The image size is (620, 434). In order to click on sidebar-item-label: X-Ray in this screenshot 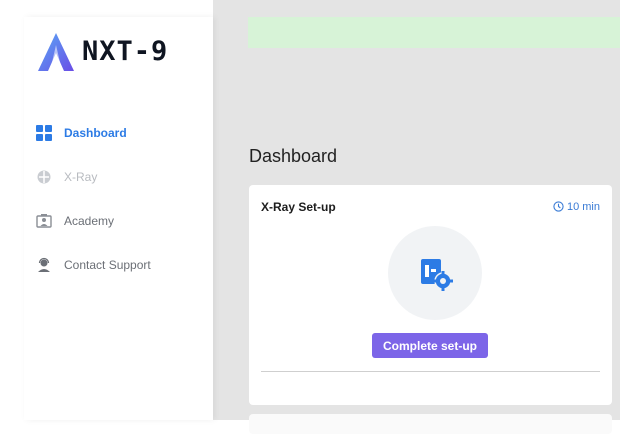, I will do `click(81, 177)`.